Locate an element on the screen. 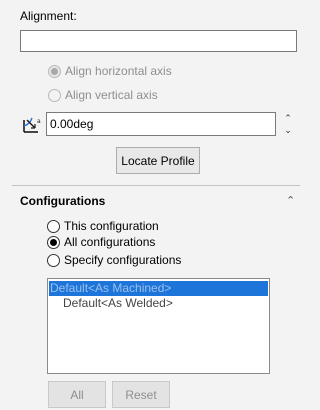 This screenshot has height=410, width=320. align-vertical-label: Align vertical axis is located at coordinates (111, 95).